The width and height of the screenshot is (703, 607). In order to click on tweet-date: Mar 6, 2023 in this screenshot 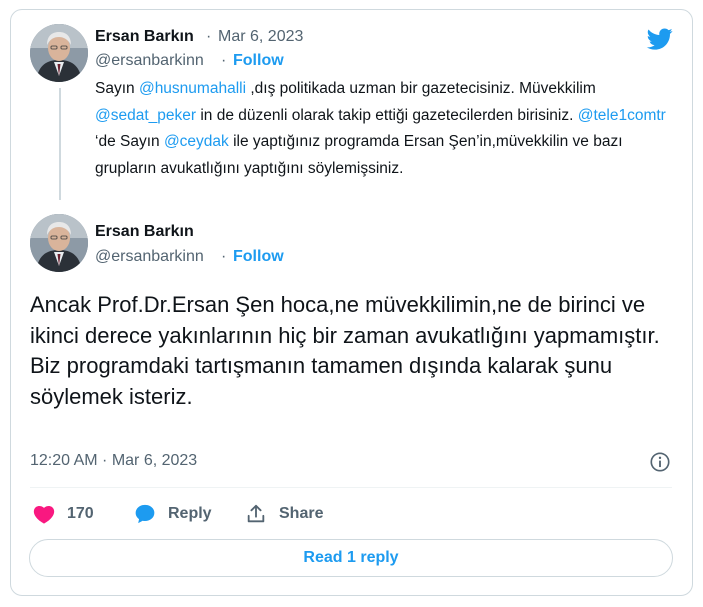, I will do `click(260, 37)`.